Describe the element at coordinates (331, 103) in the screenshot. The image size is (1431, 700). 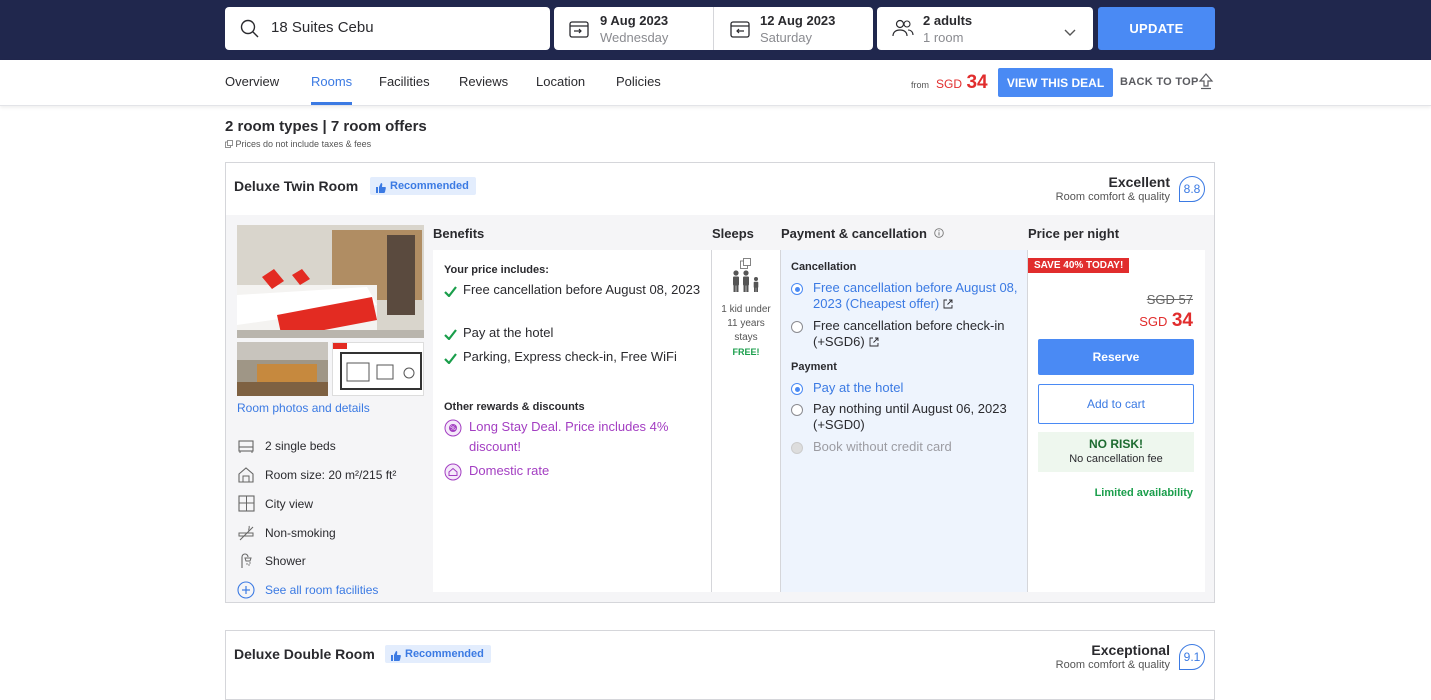
I see `active-tab-indicator` at that location.